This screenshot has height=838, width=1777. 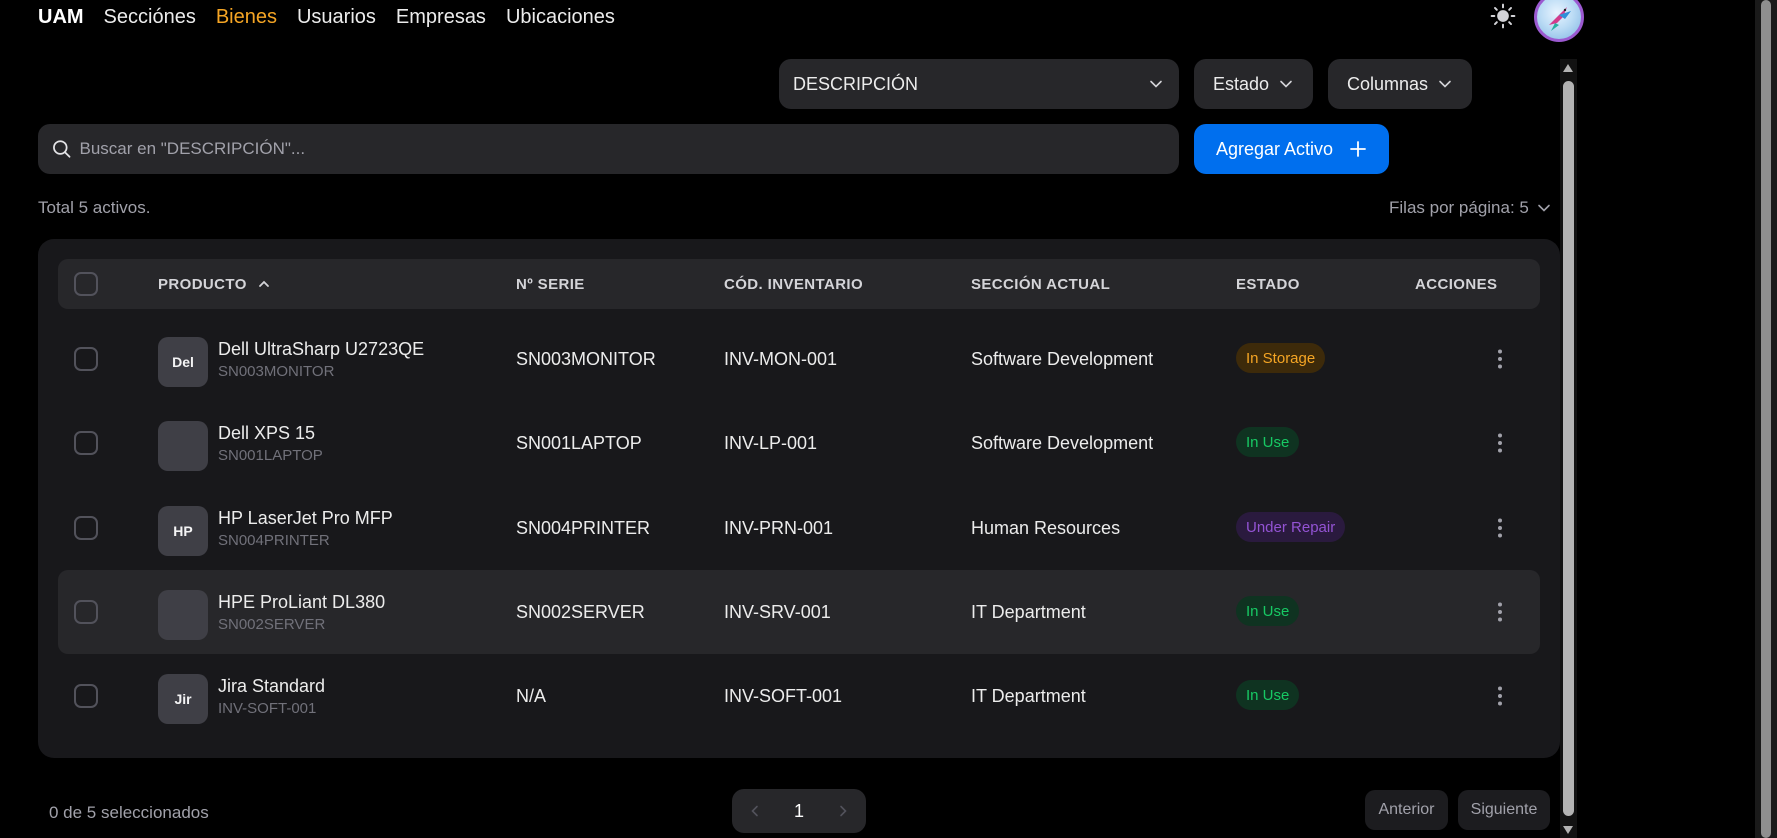 I want to click on column-header-producto-label: PRODUCTO, so click(x=202, y=284).